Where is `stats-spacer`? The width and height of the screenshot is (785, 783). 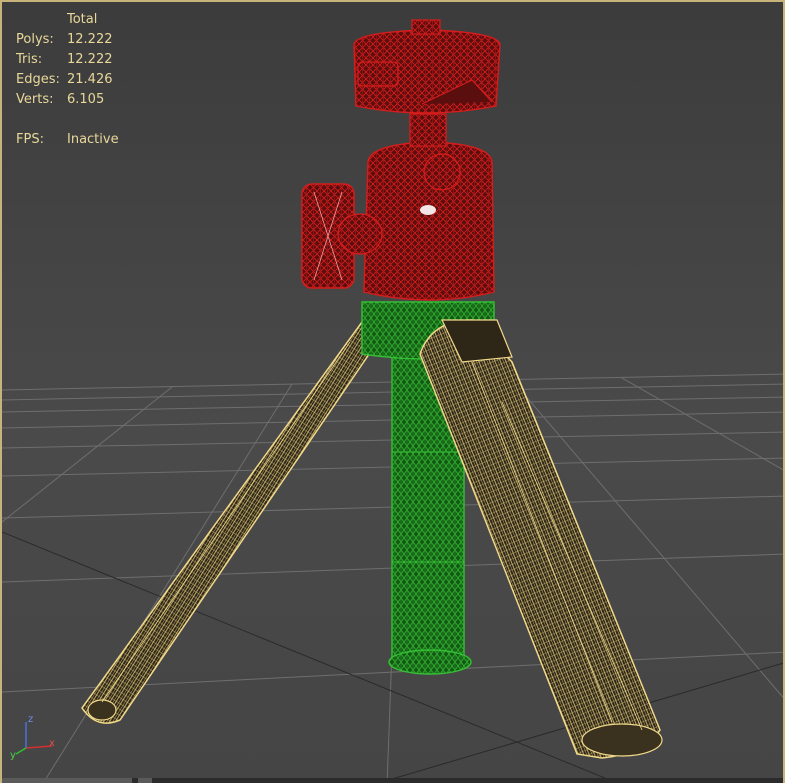
stats-spacer is located at coordinates (67, 120).